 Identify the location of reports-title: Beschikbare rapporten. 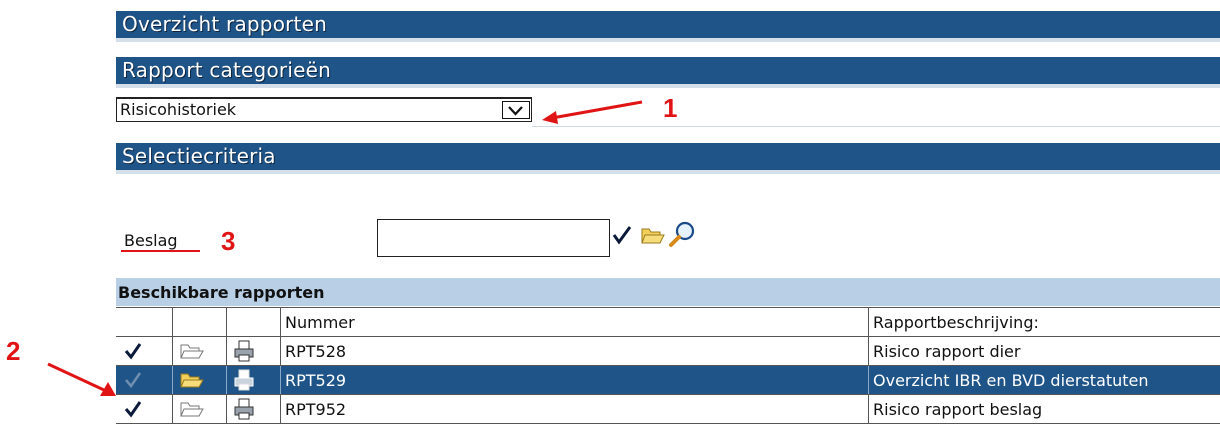
(668, 292).